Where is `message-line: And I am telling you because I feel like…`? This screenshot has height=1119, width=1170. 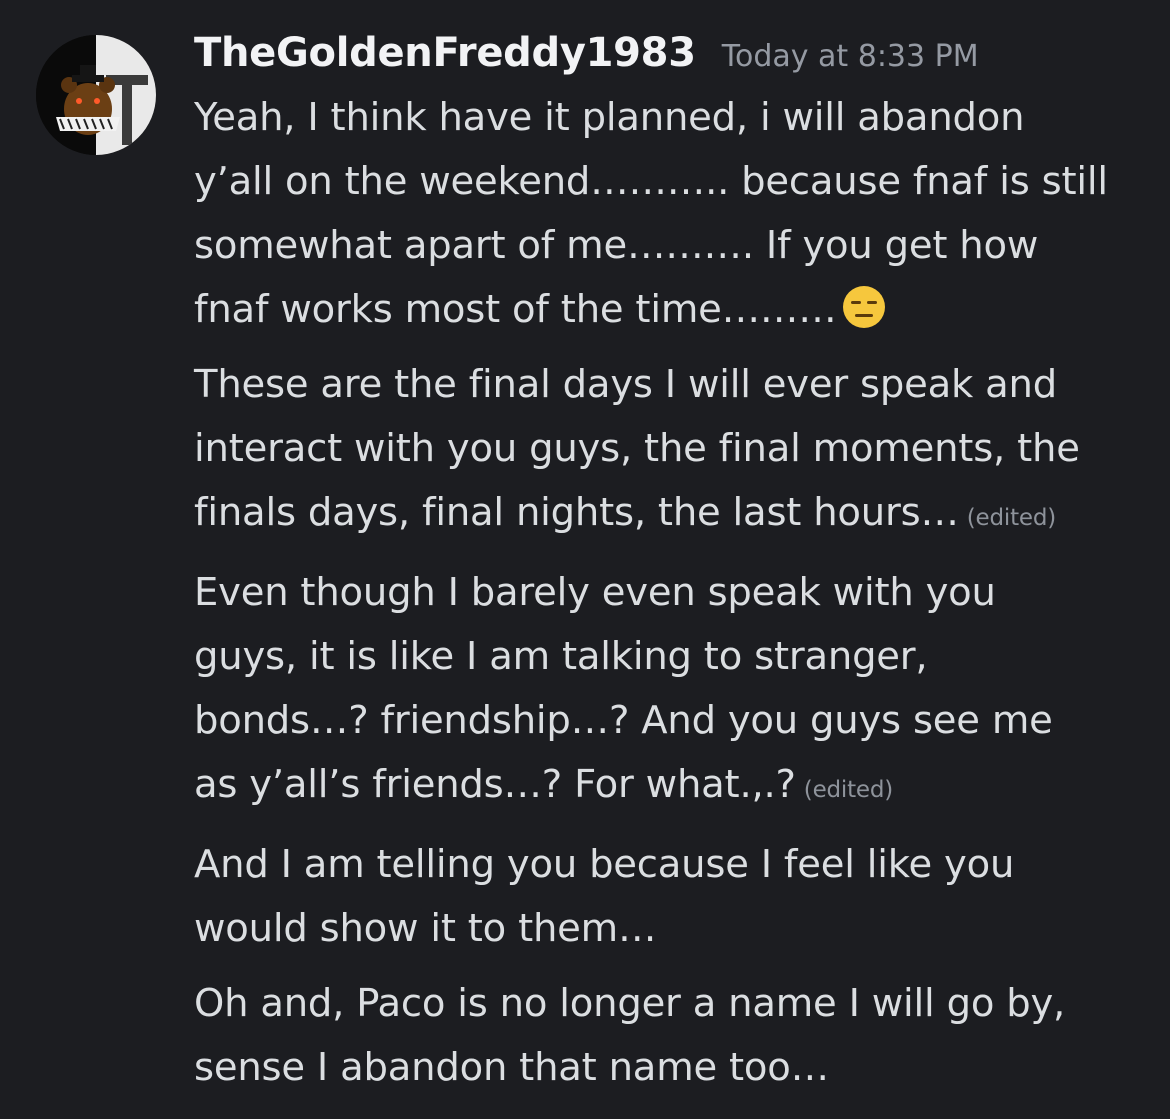 message-line: And I am telling you because I feel like… is located at coordinates (604, 864).